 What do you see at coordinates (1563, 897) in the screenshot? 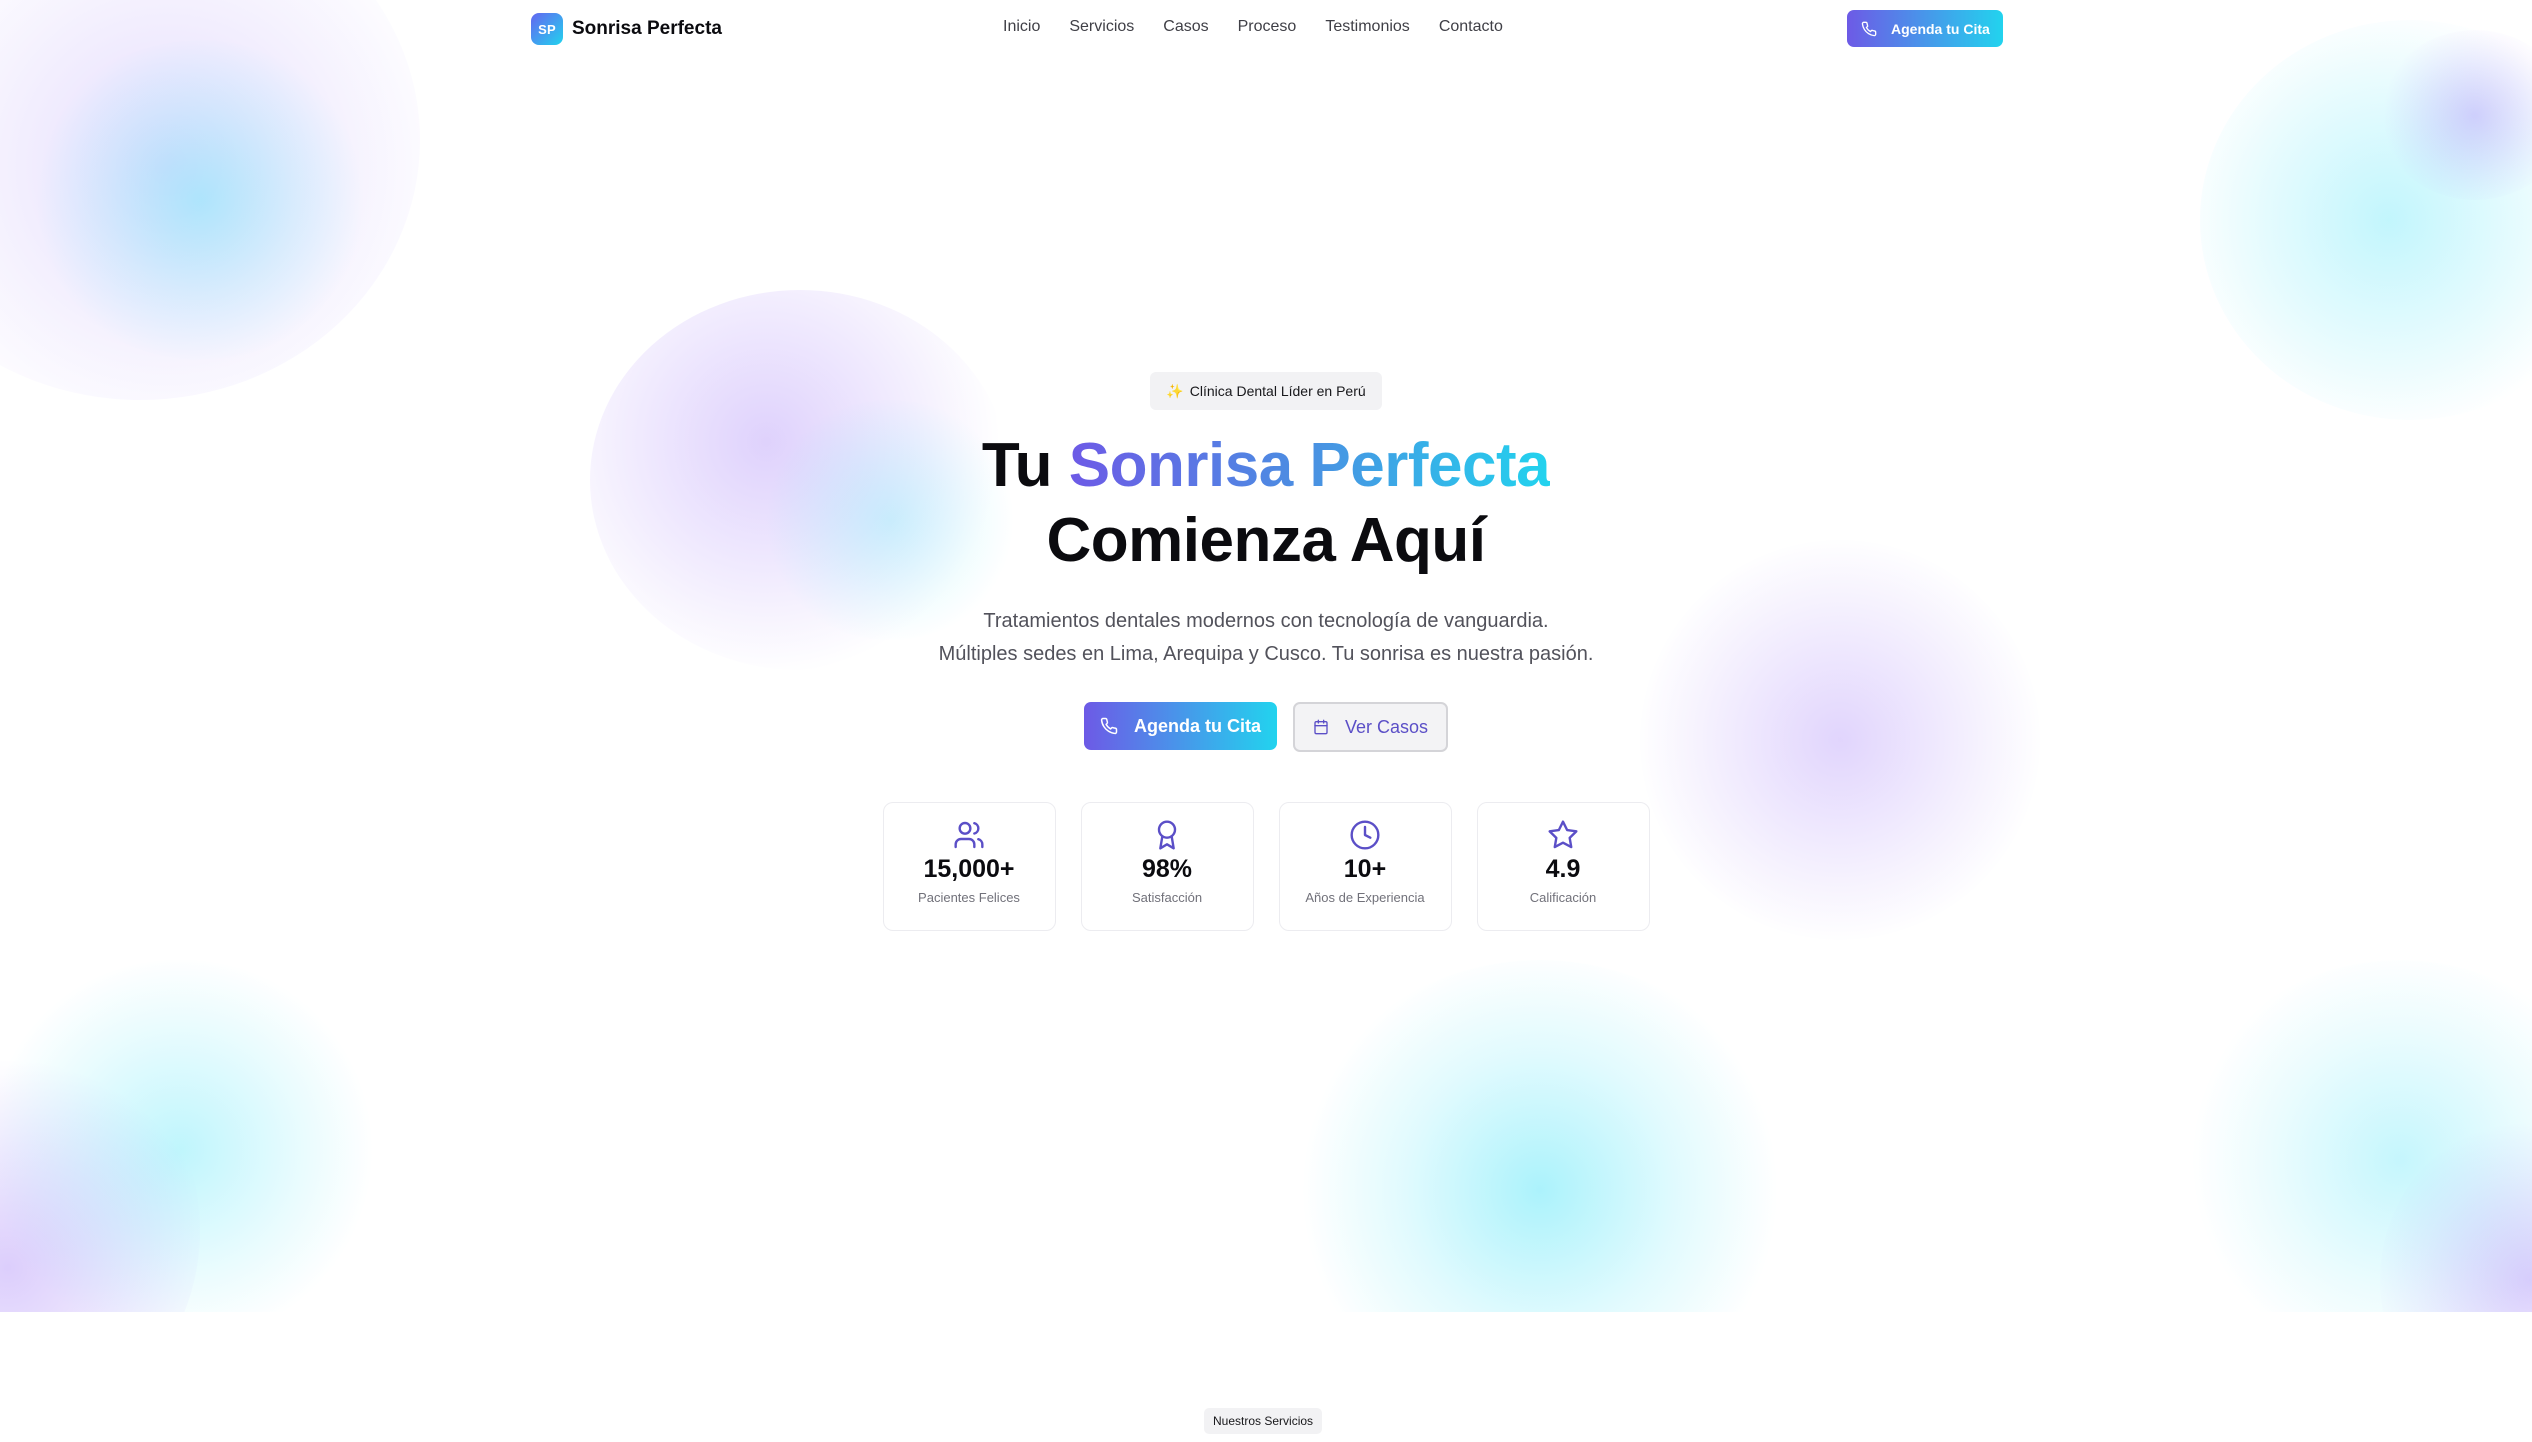
I see `stat-label: Calificación` at bounding box center [1563, 897].